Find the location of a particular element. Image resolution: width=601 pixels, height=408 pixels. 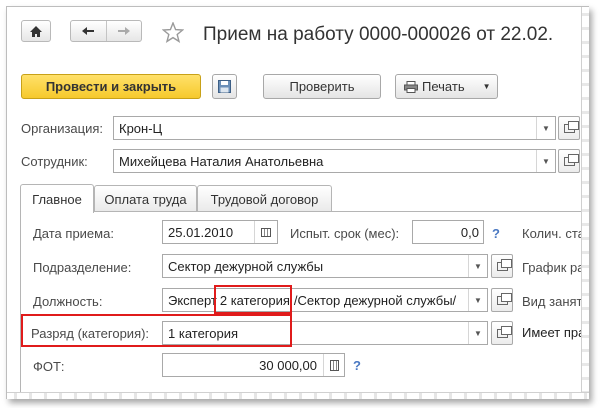

back-button is located at coordinates (89, 31).